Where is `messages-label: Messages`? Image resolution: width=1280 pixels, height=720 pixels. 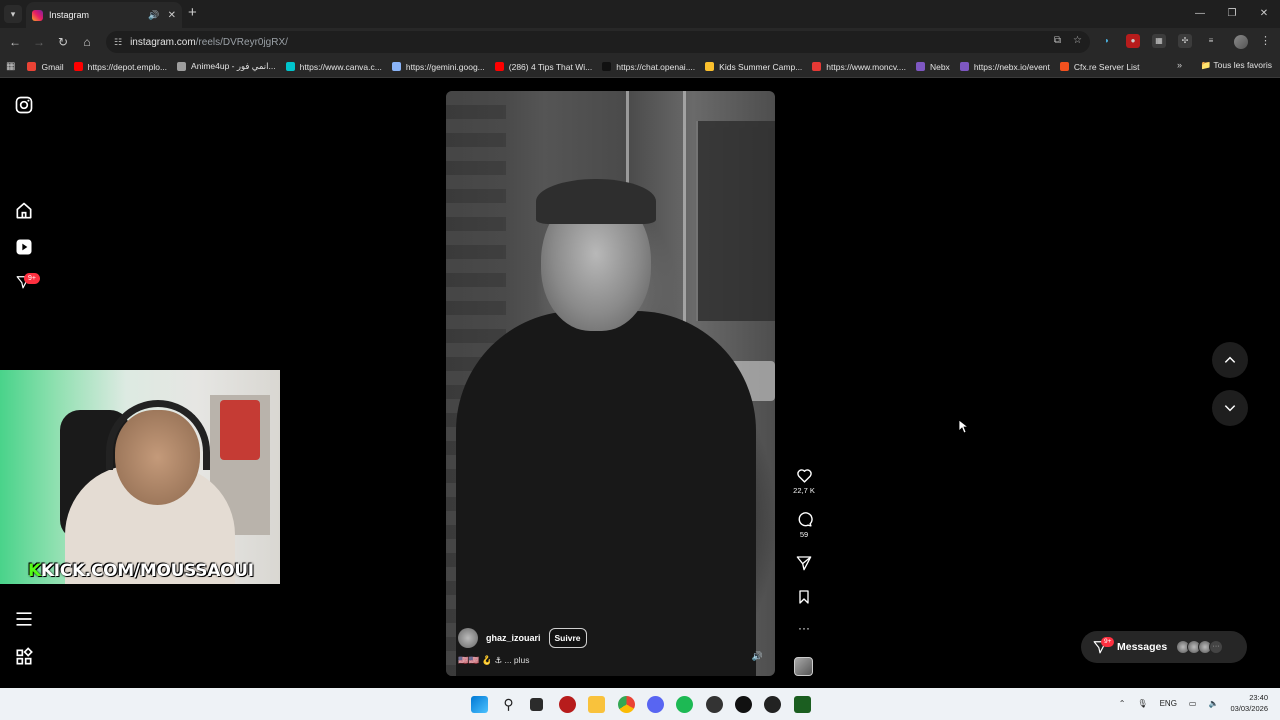 messages-label: Messages is located at coordinates (1142, 647).